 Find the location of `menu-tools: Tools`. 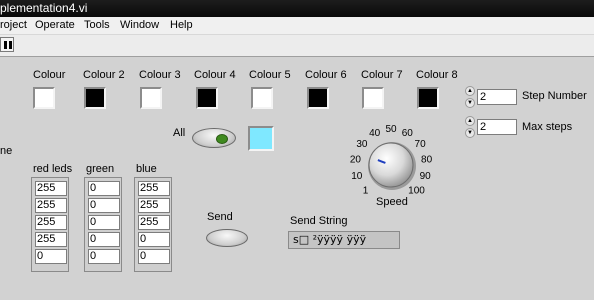

menu-tools: Tools is located at coordinates (97, 25).